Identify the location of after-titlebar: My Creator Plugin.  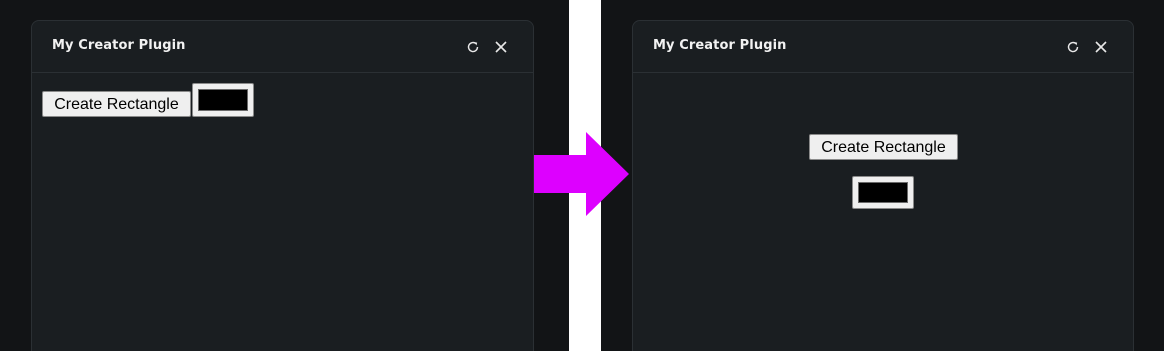
(883, 47).